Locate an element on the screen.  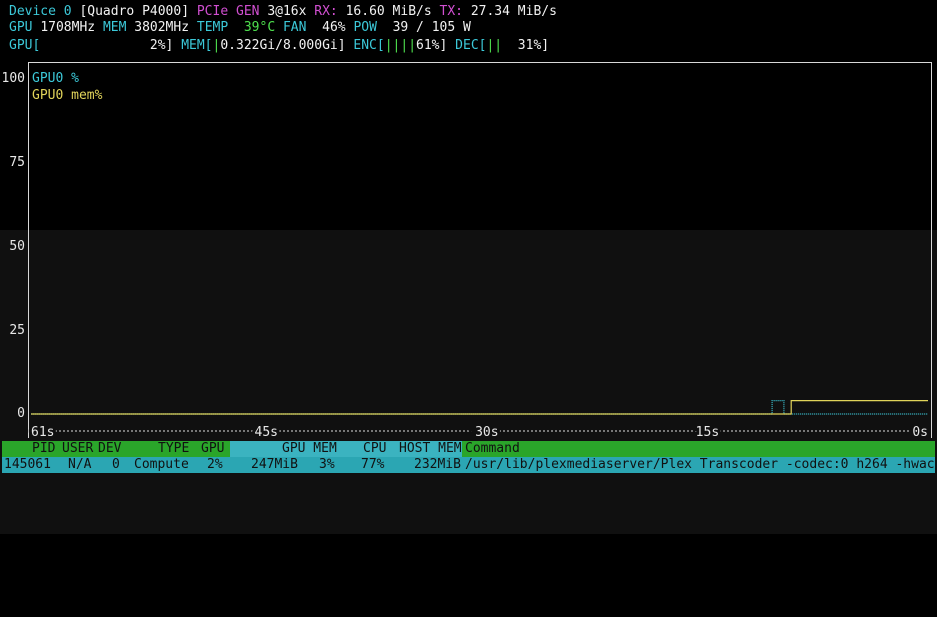
x-tick-label: 15s is located at coordinates (707, 432).